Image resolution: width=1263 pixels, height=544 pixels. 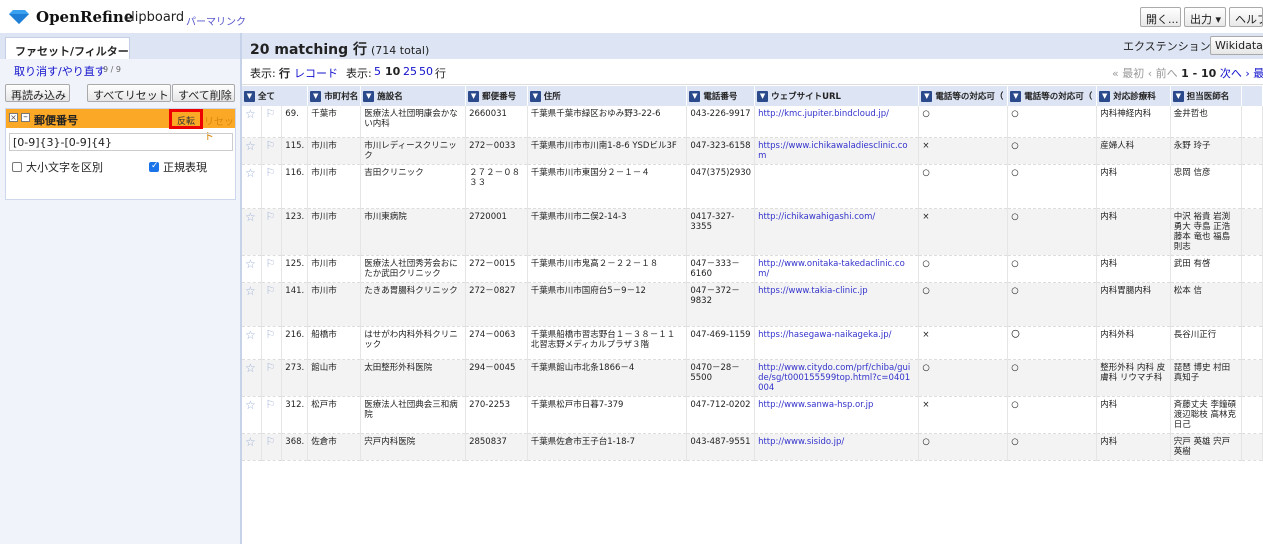 What do you see at coordinates (496, 304) in the screenshot?
I see `zip-cell: 272－0827` at bounding box center [496, 304].